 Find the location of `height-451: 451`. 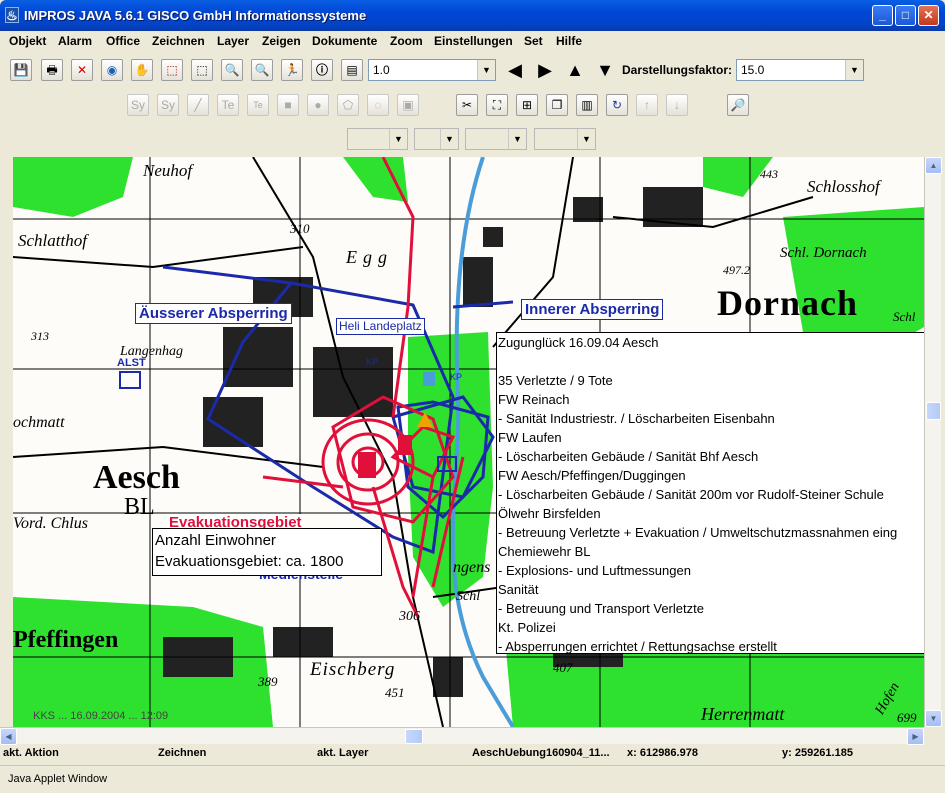

height-451: 451 is located at coordinates (395, 692).